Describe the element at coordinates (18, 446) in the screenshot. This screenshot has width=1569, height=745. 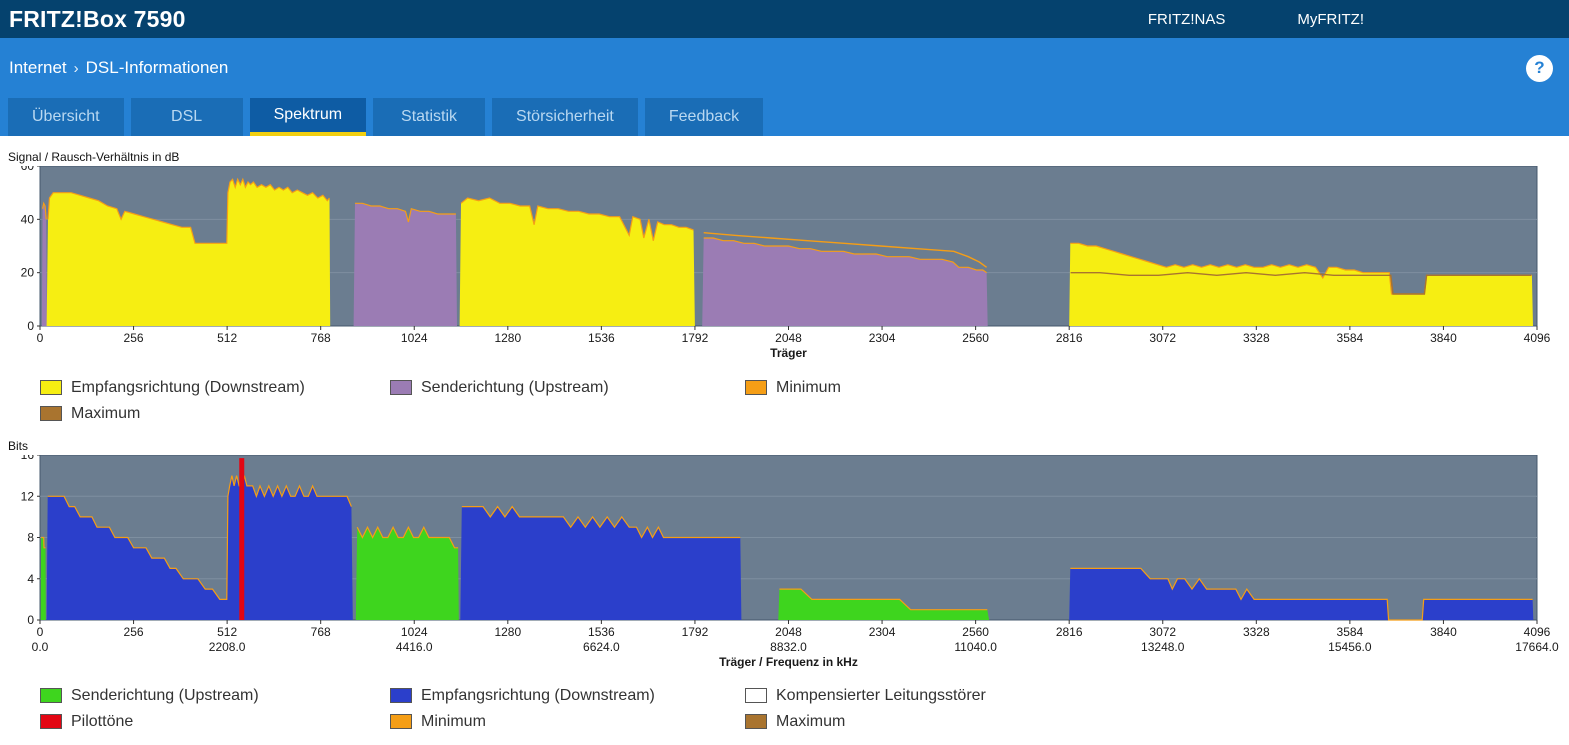
I see `bits-chart-title: Bits` at that location.